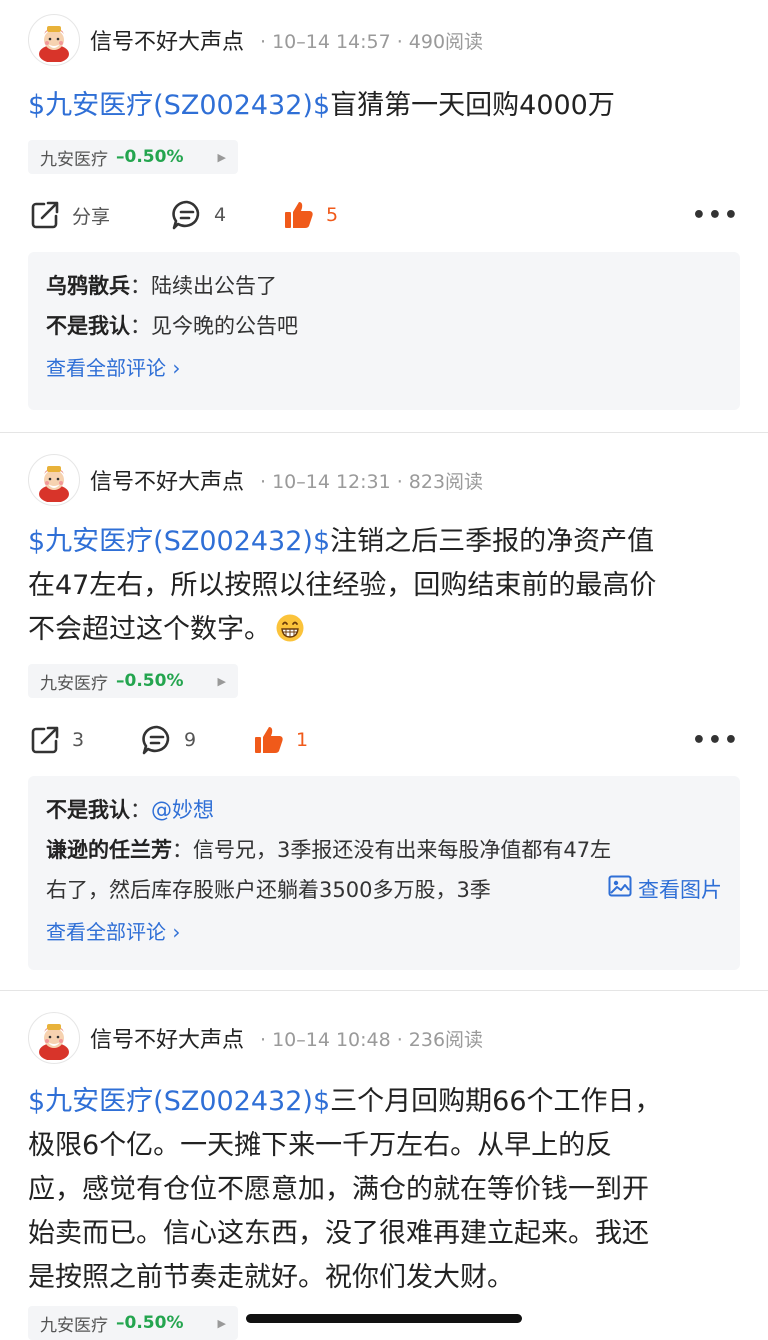  Describe the element at coordinates (384, 740) in the screenshot. I see `action-bar: 3 9 1 •••` at that location.